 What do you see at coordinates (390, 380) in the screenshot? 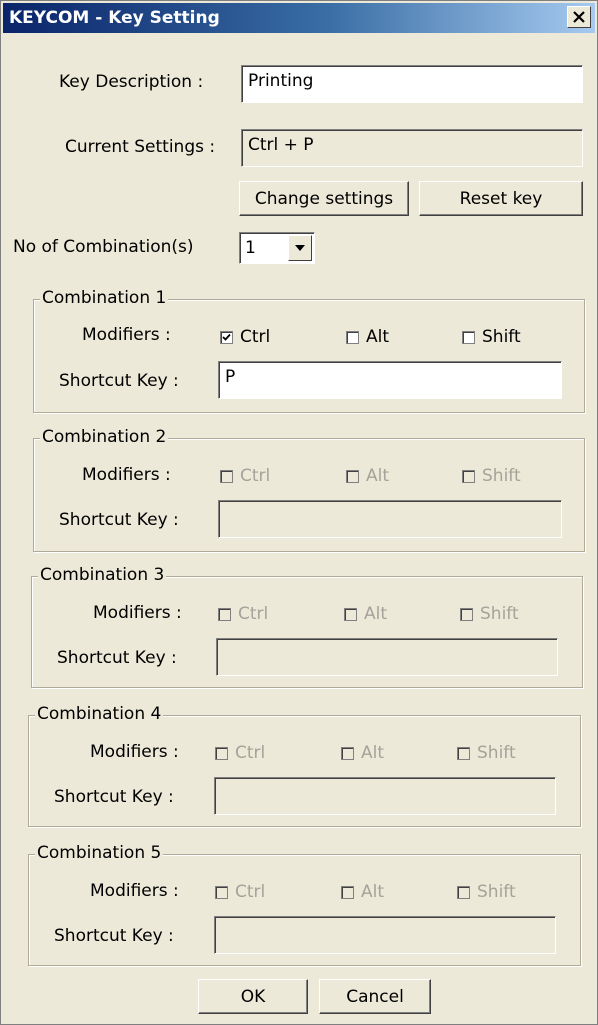
I see `shortcut-key-input: P` at bounding box center [390, 380].